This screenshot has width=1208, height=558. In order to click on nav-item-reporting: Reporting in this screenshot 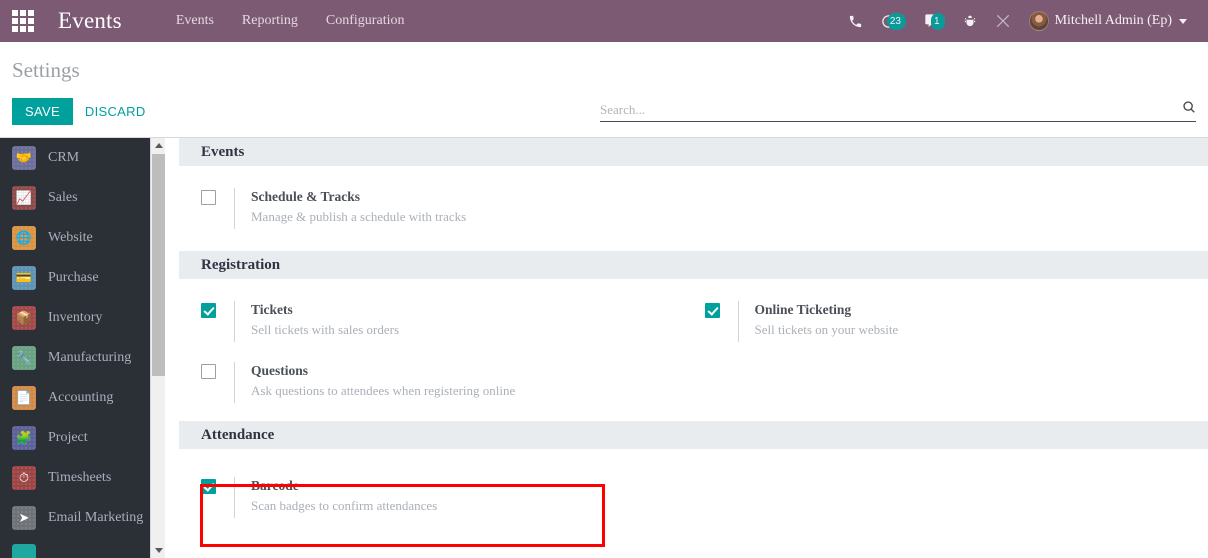, I will do `click(270, 21)`.